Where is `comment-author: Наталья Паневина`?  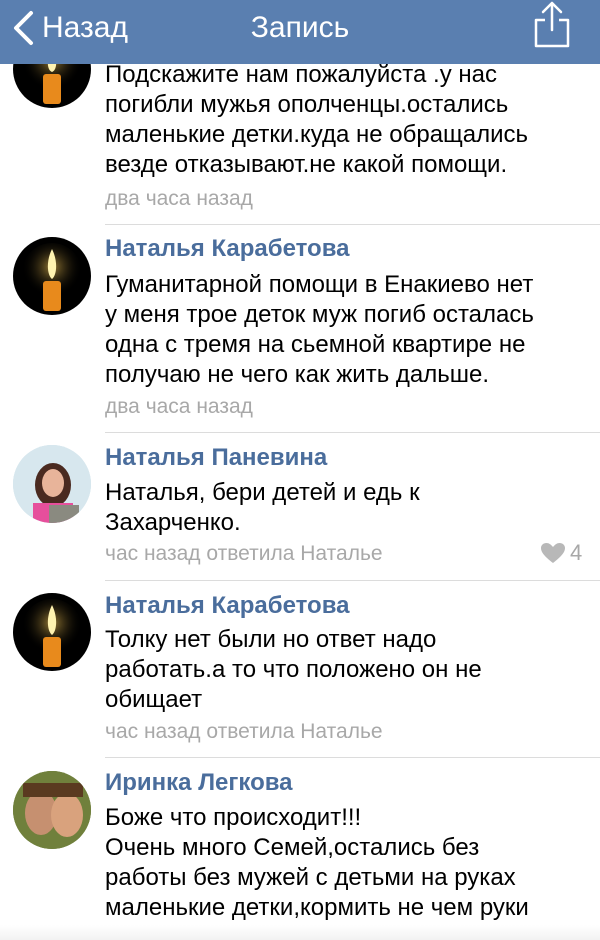 comment-author: Наталья Паневина is located at coordinates (216, 458).